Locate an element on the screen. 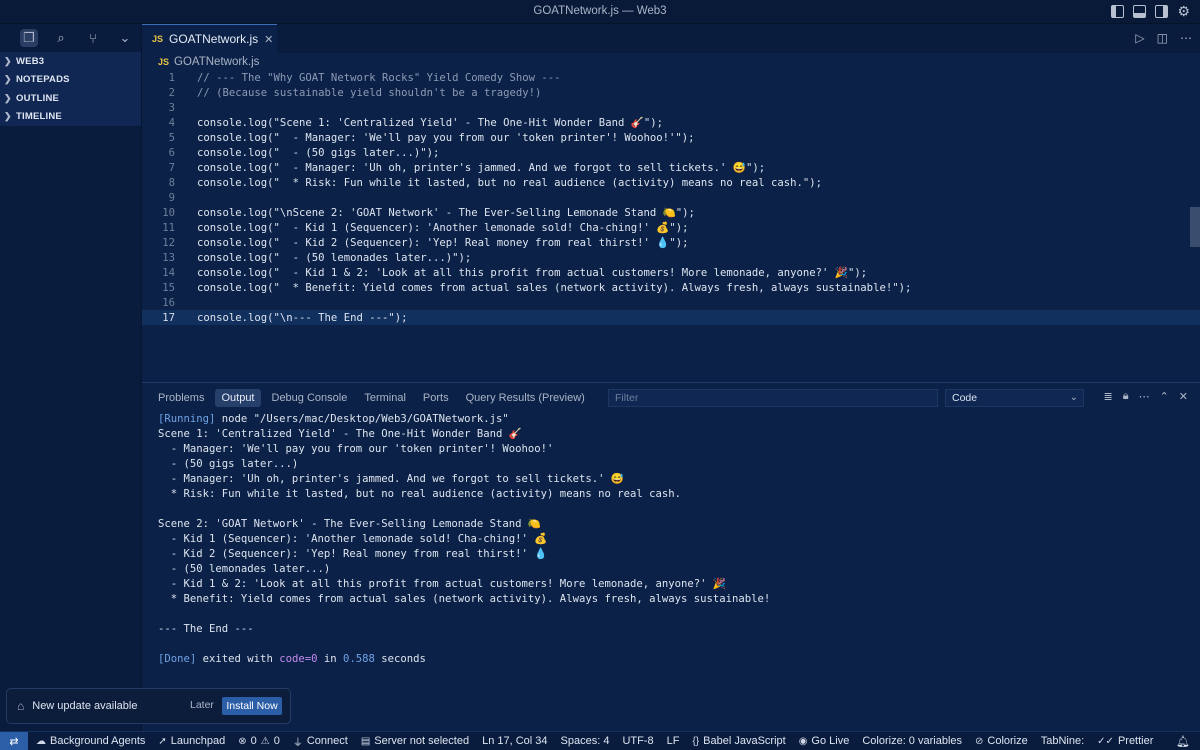 Image resolution: width=1200 pixels, height=750 pixels. breadcrumb: JS GOATNetwork.js is located at coordinates (671, 61).